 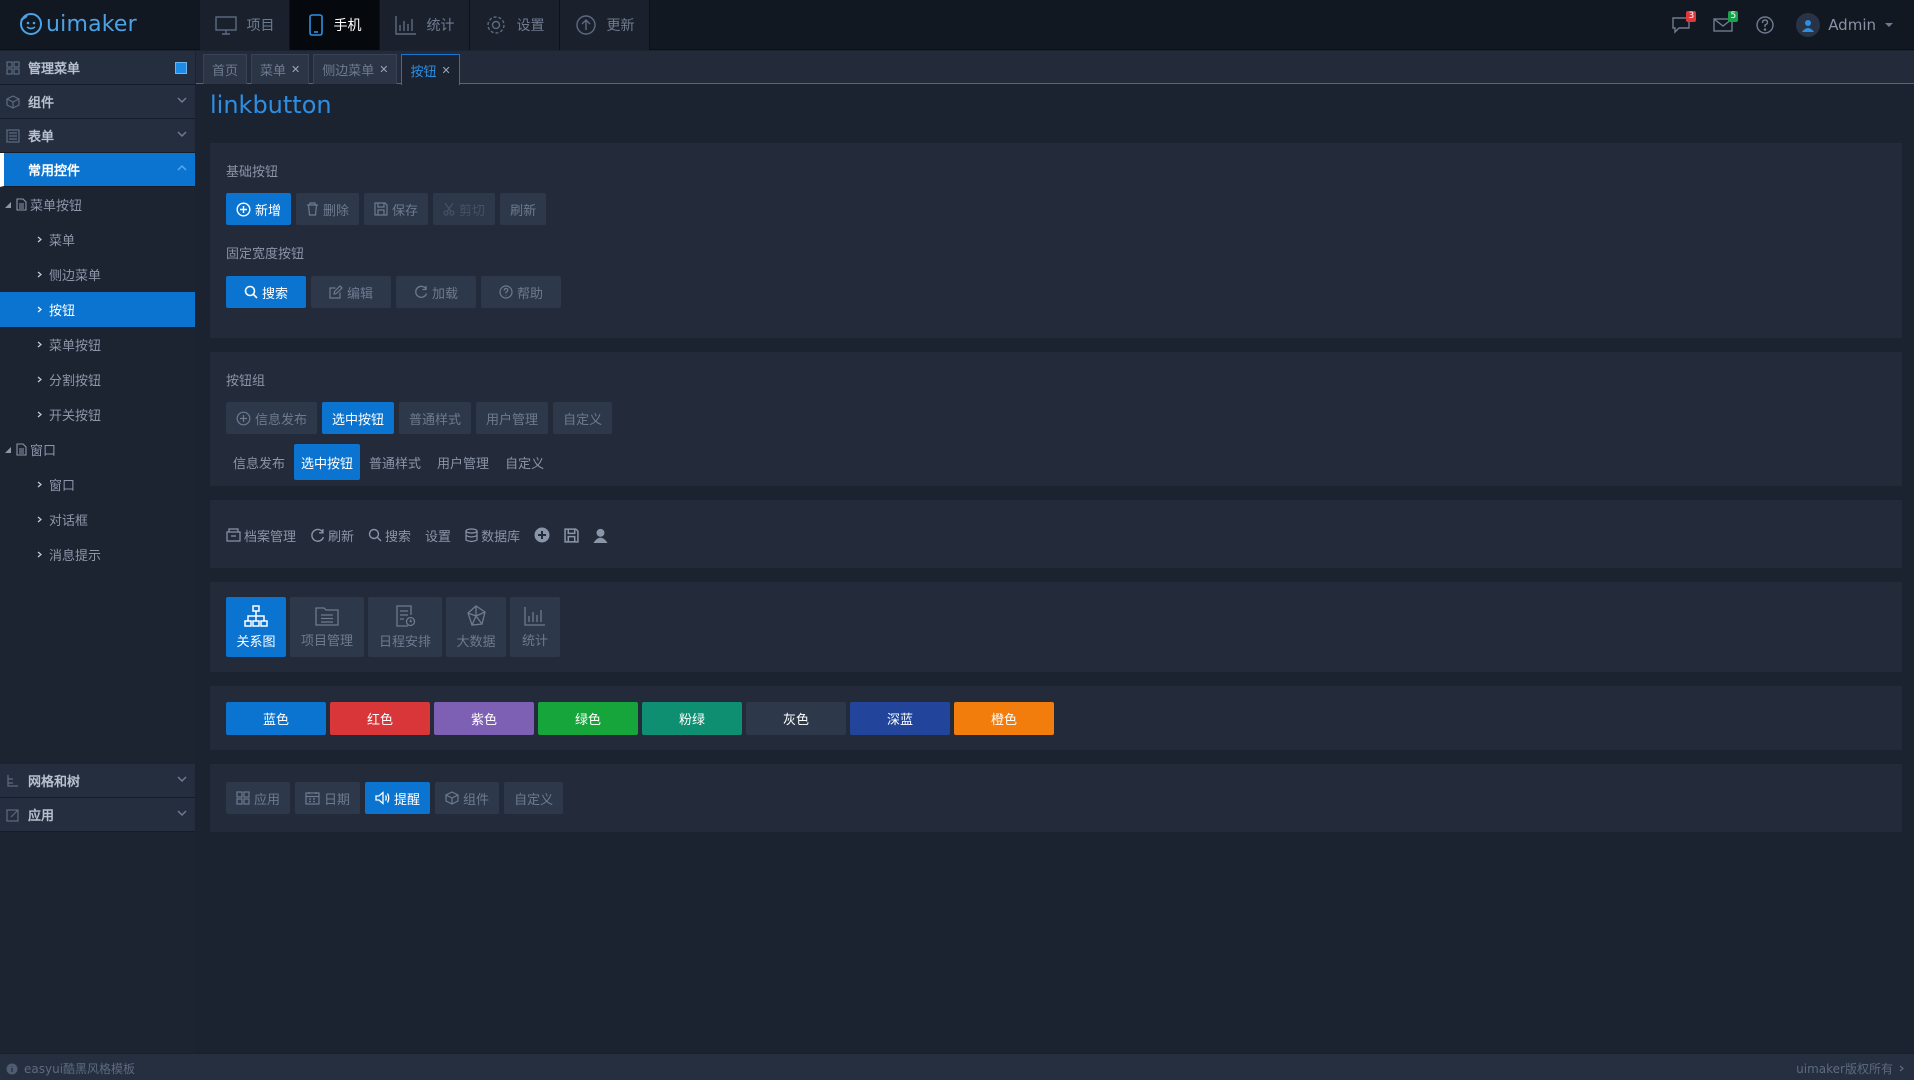 What do you see at coordinates (512, 418) in the screenshot?
I see `user-management-button: 用户管理` at bounding box center [512, 418].